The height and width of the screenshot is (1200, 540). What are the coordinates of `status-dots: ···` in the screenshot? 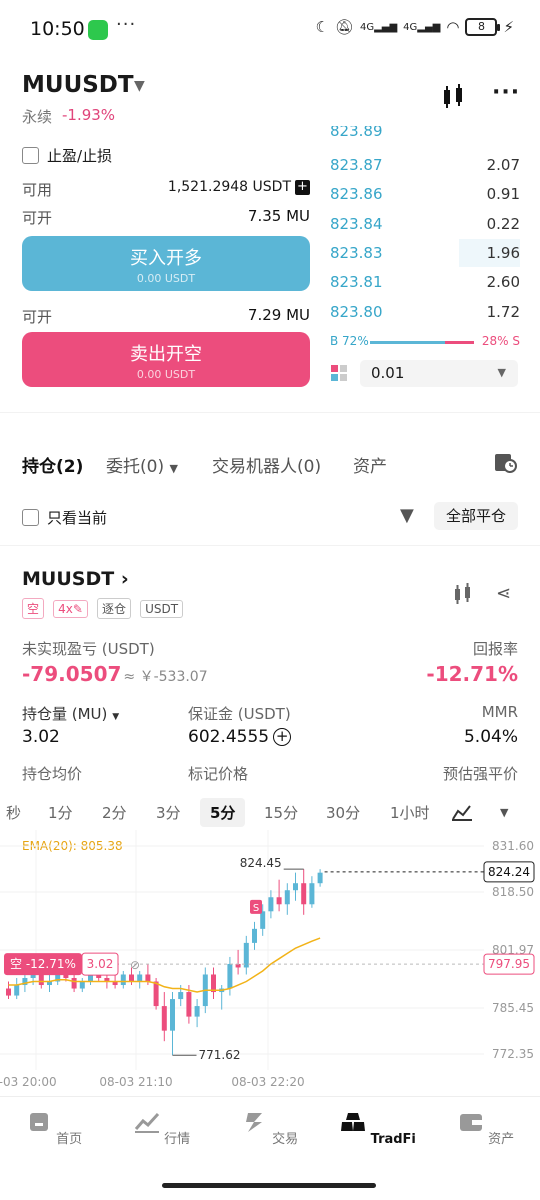 It's located at (126, 24).